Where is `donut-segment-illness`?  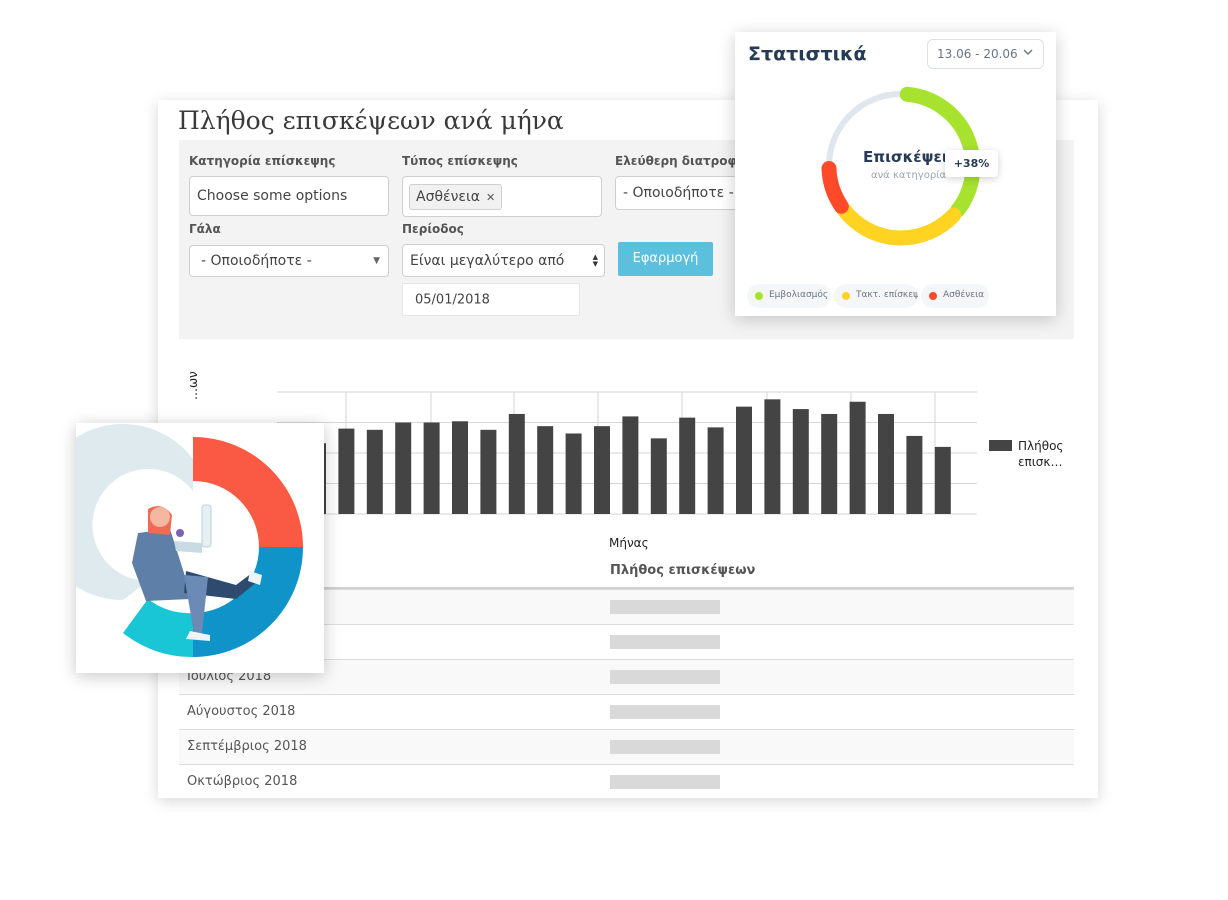 donut-segment-illness is located at coordinates (835, 187).